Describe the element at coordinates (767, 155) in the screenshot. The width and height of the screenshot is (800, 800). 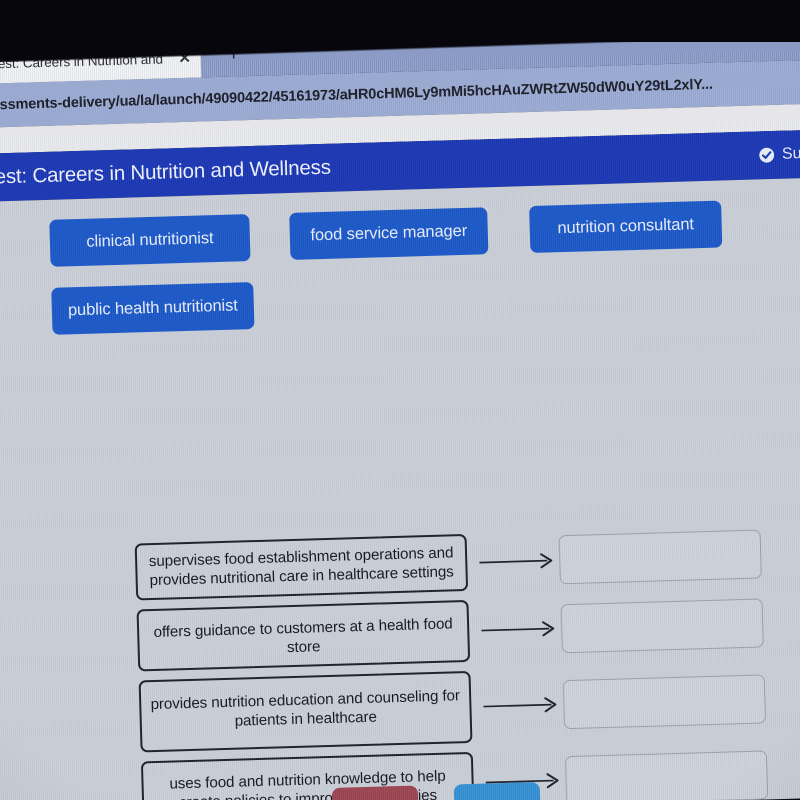
I see `check-circle-icon` at that location.